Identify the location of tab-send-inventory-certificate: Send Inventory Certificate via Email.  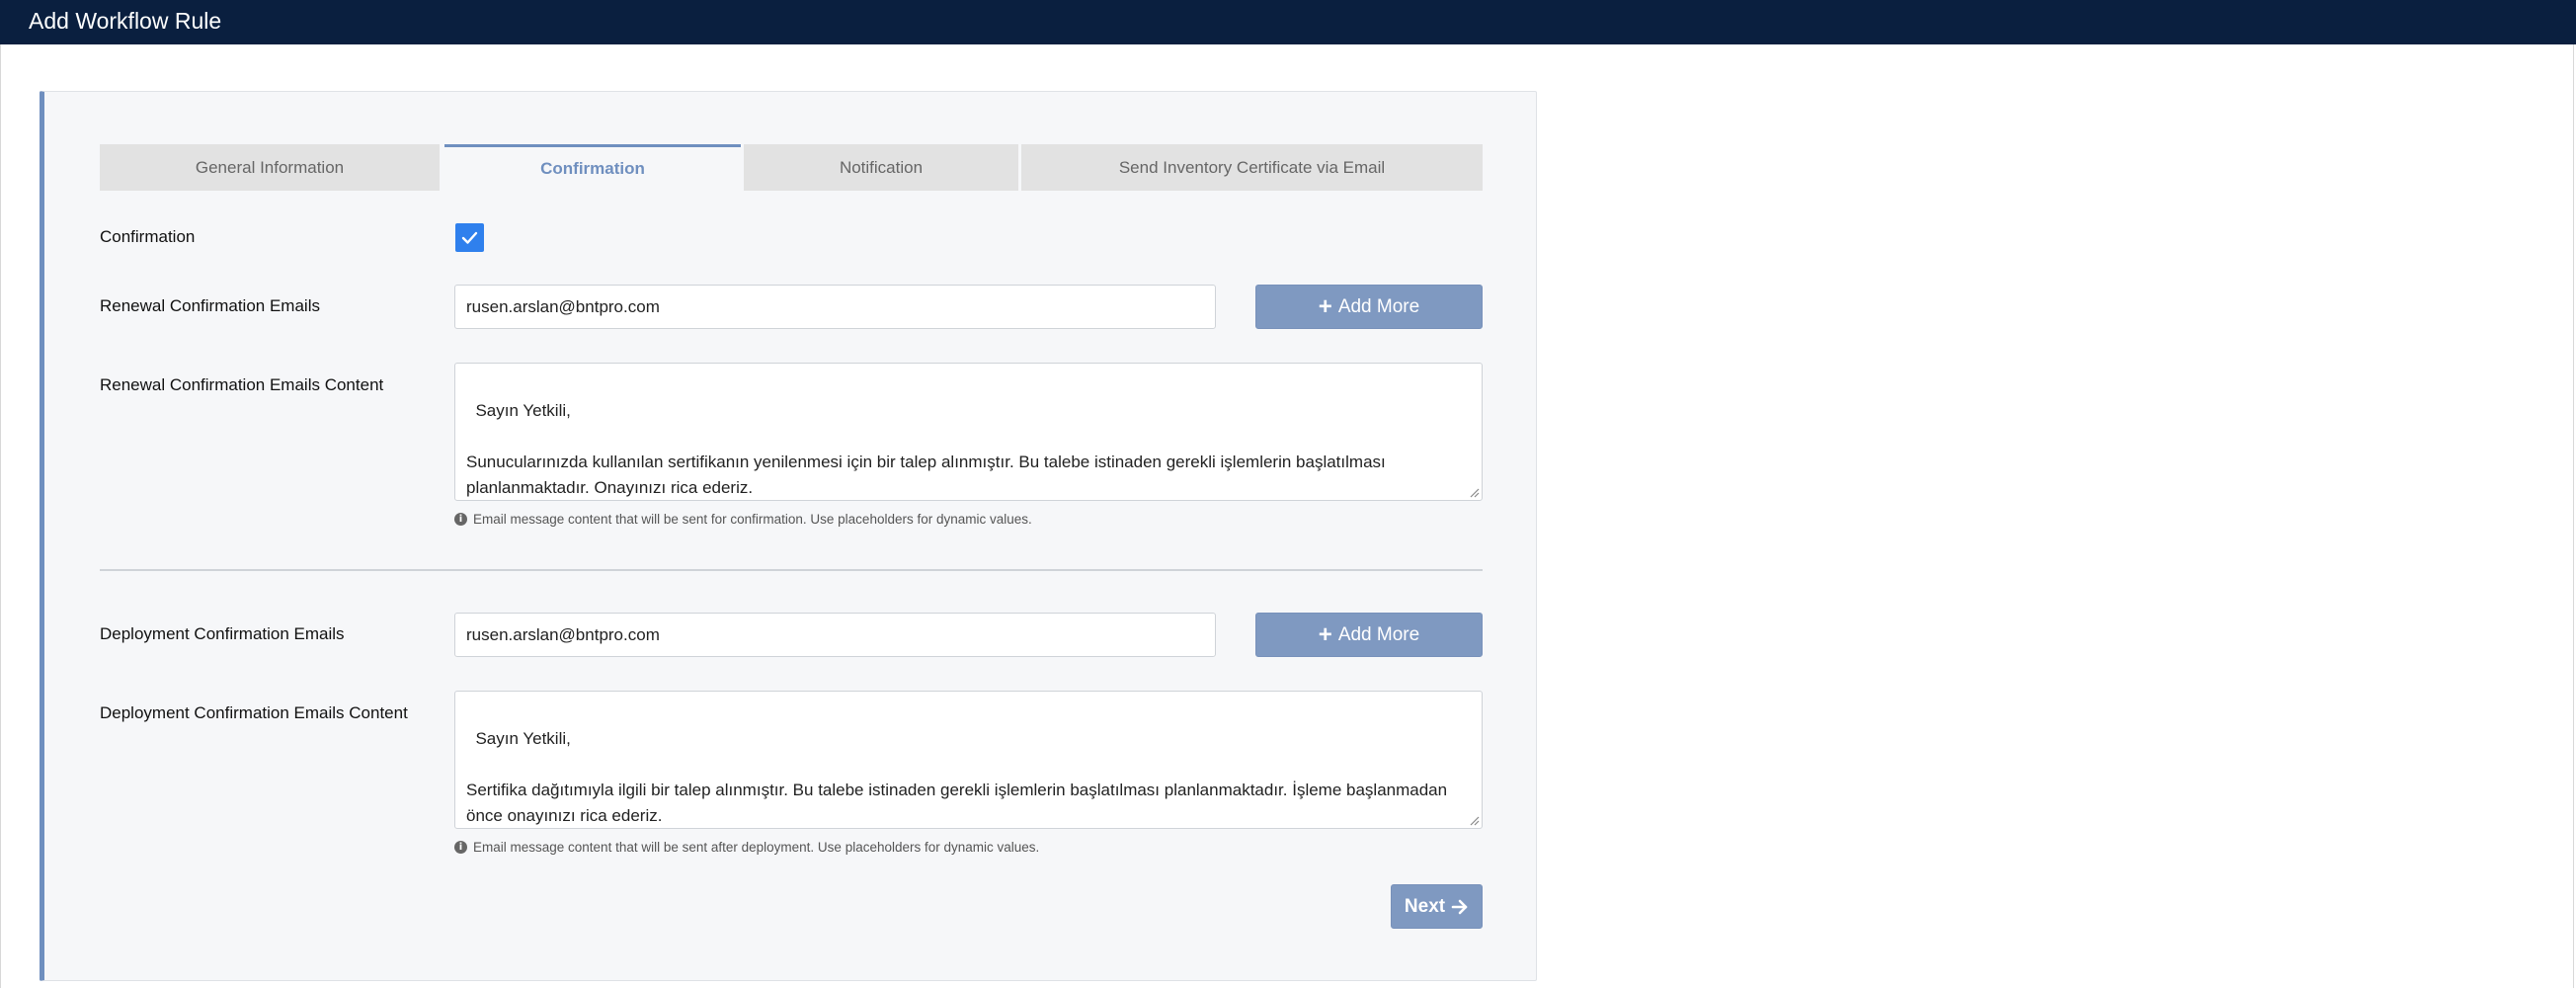
(1252, 167).